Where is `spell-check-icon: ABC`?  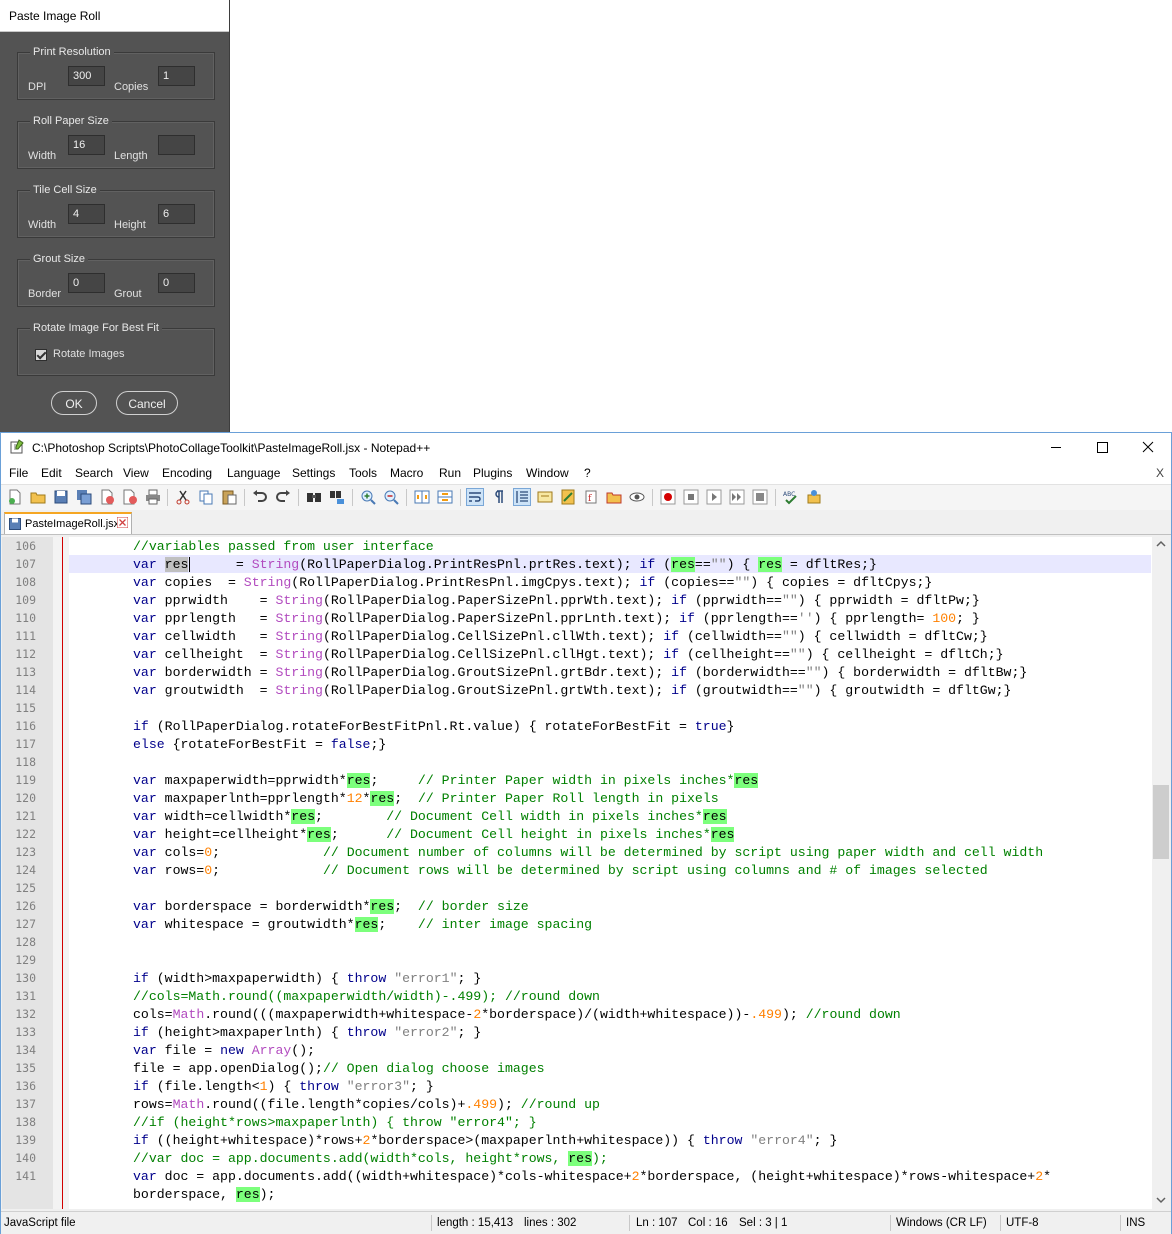 spell-check-icon: ABC is located at coordinates (791, 497).